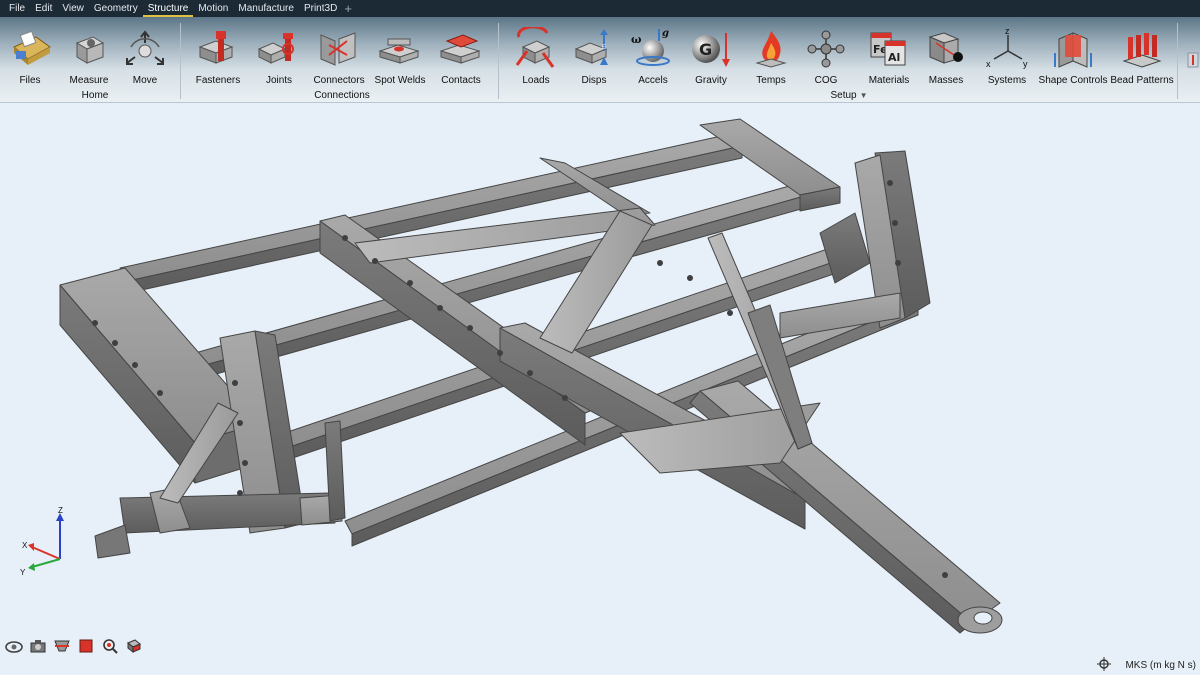 This screenshot has height=675, width=1200. I want to click on menu-edit: Edit, so click(43, 8).